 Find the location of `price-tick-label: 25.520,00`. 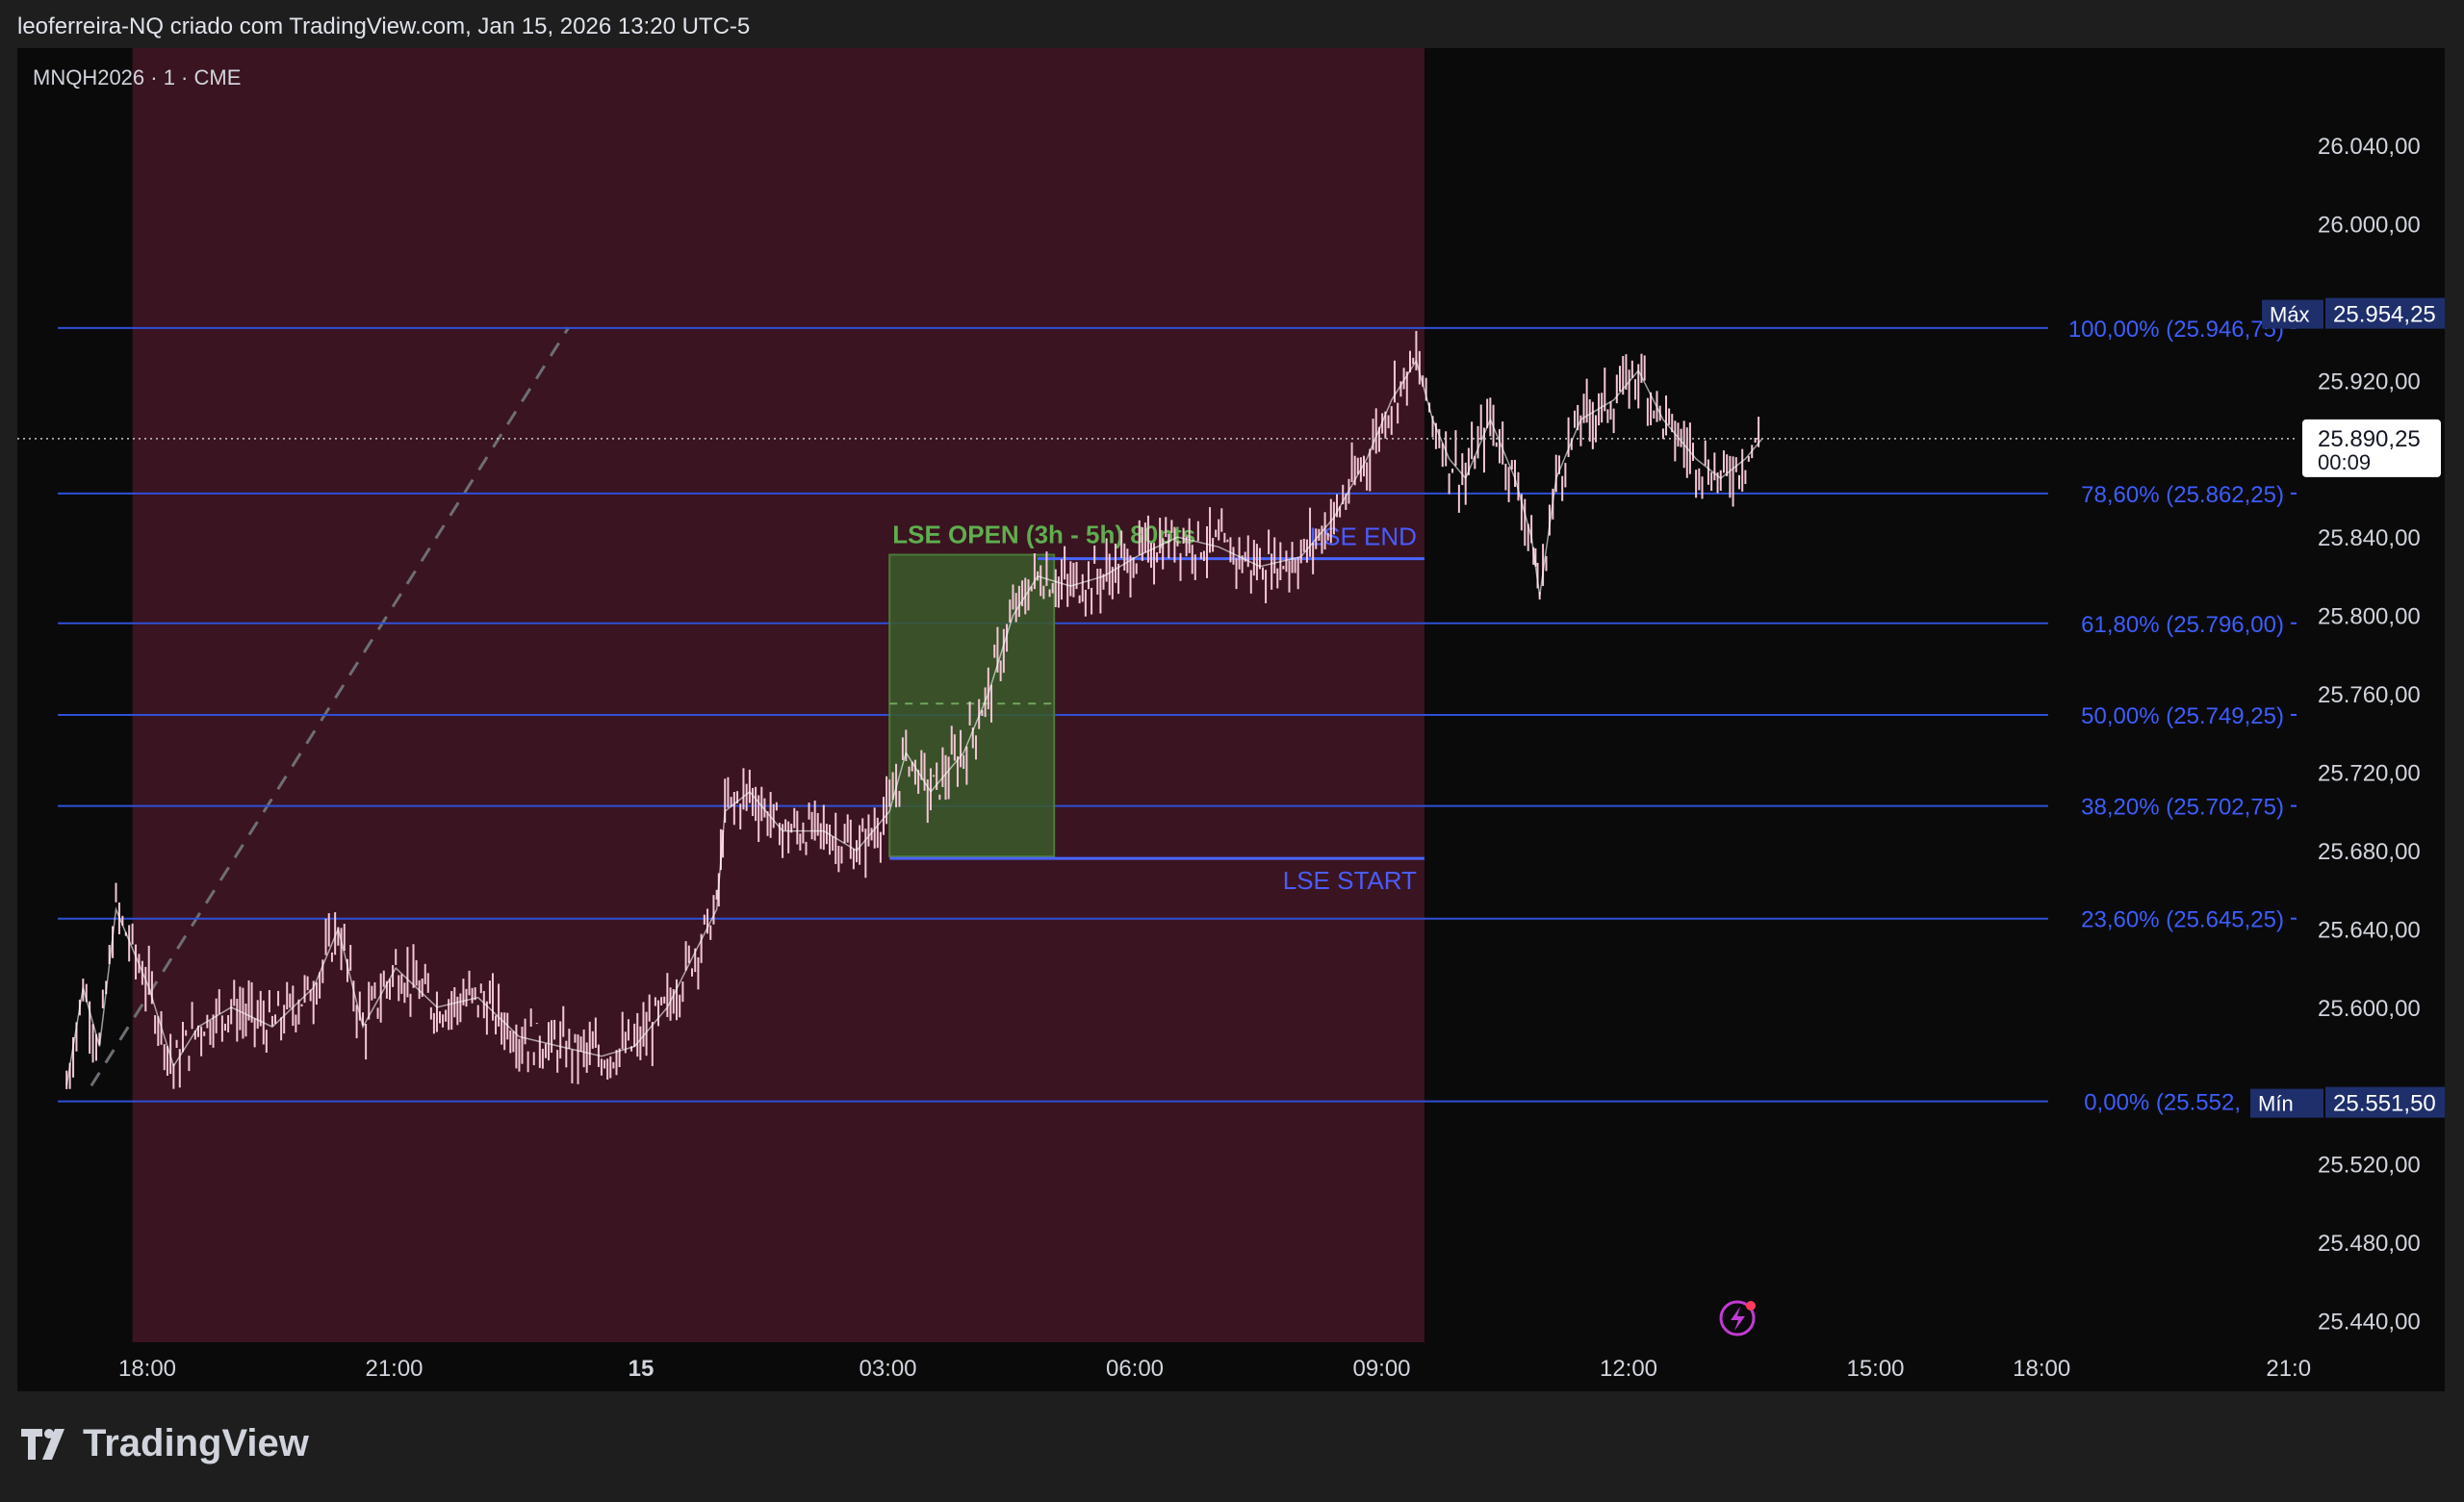

price-tick-label: 25.520,00 is located at coordinates (2369, 1166).